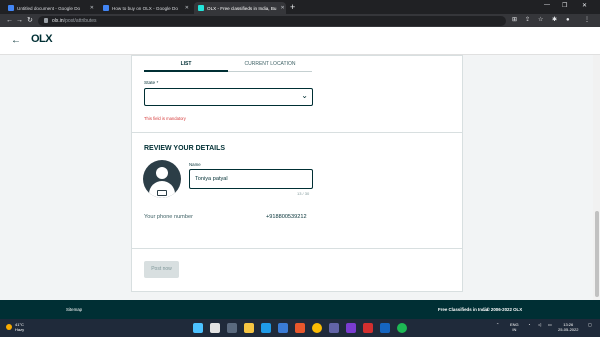 This screenshot has height=337, width=600. What do you see at coordinates (529, 324) in the screenshot?
I see `wifi-icon: ◔` at bounding box center [529, 324].